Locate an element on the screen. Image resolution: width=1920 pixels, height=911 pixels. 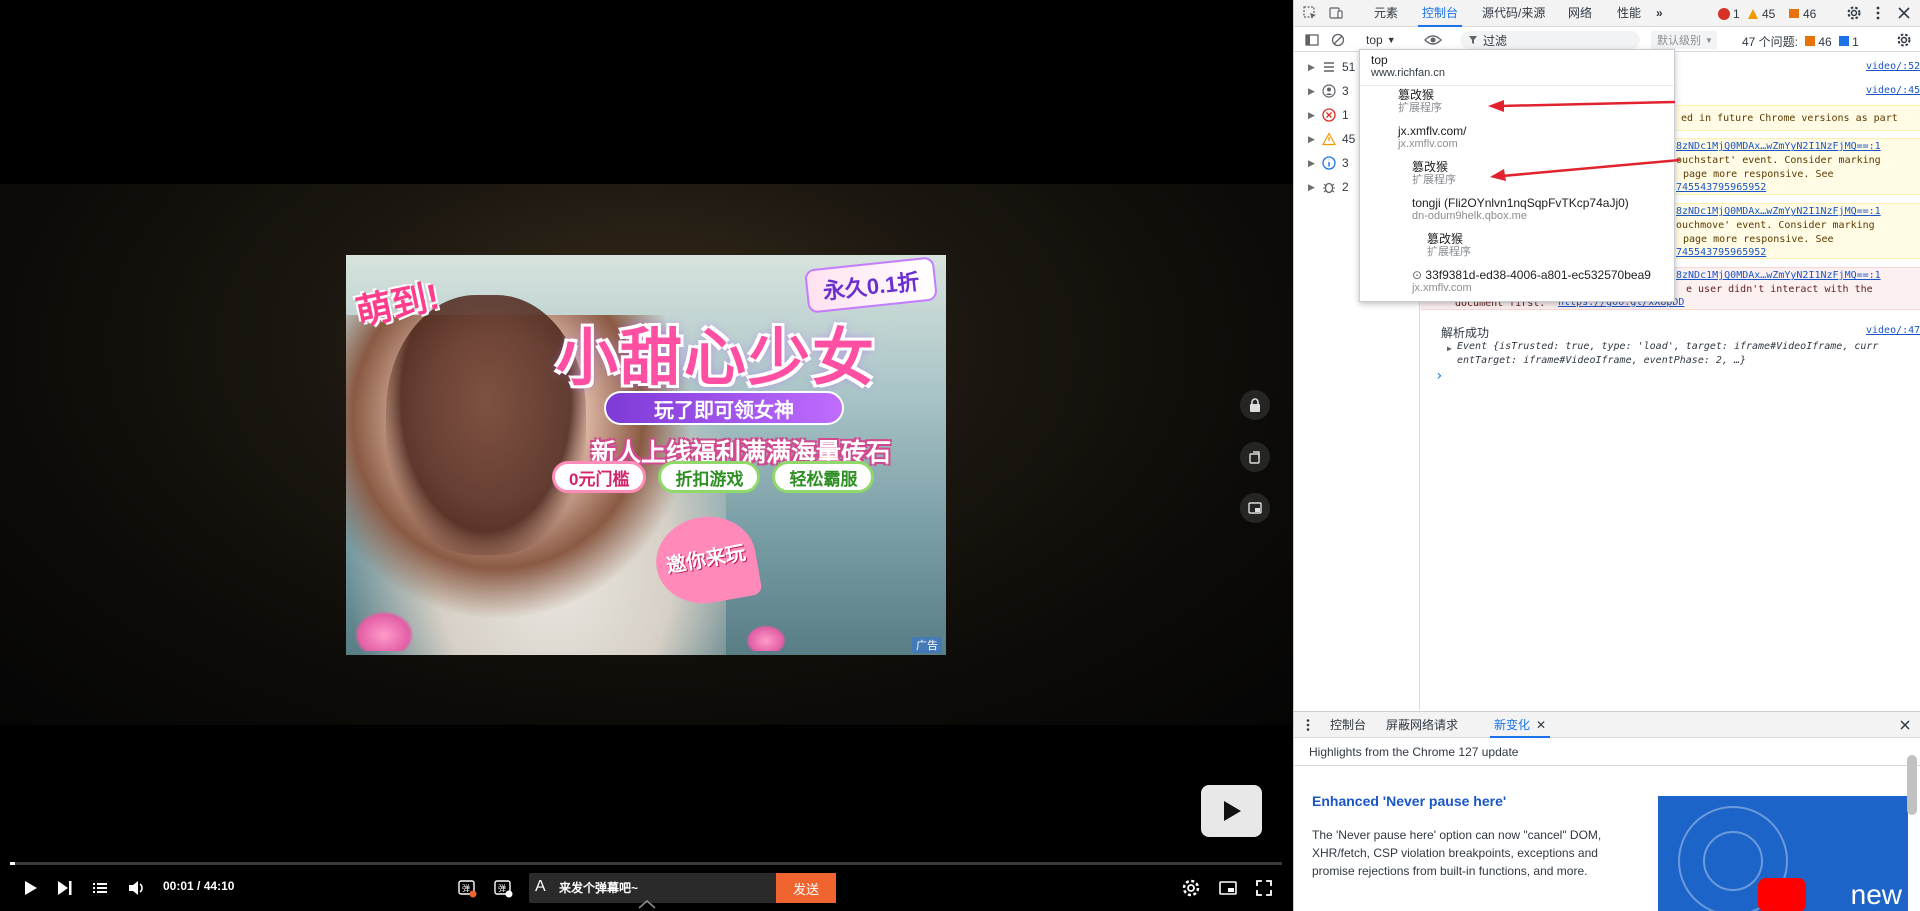
youtube-play-icon is located at coordinates (1782, 894).